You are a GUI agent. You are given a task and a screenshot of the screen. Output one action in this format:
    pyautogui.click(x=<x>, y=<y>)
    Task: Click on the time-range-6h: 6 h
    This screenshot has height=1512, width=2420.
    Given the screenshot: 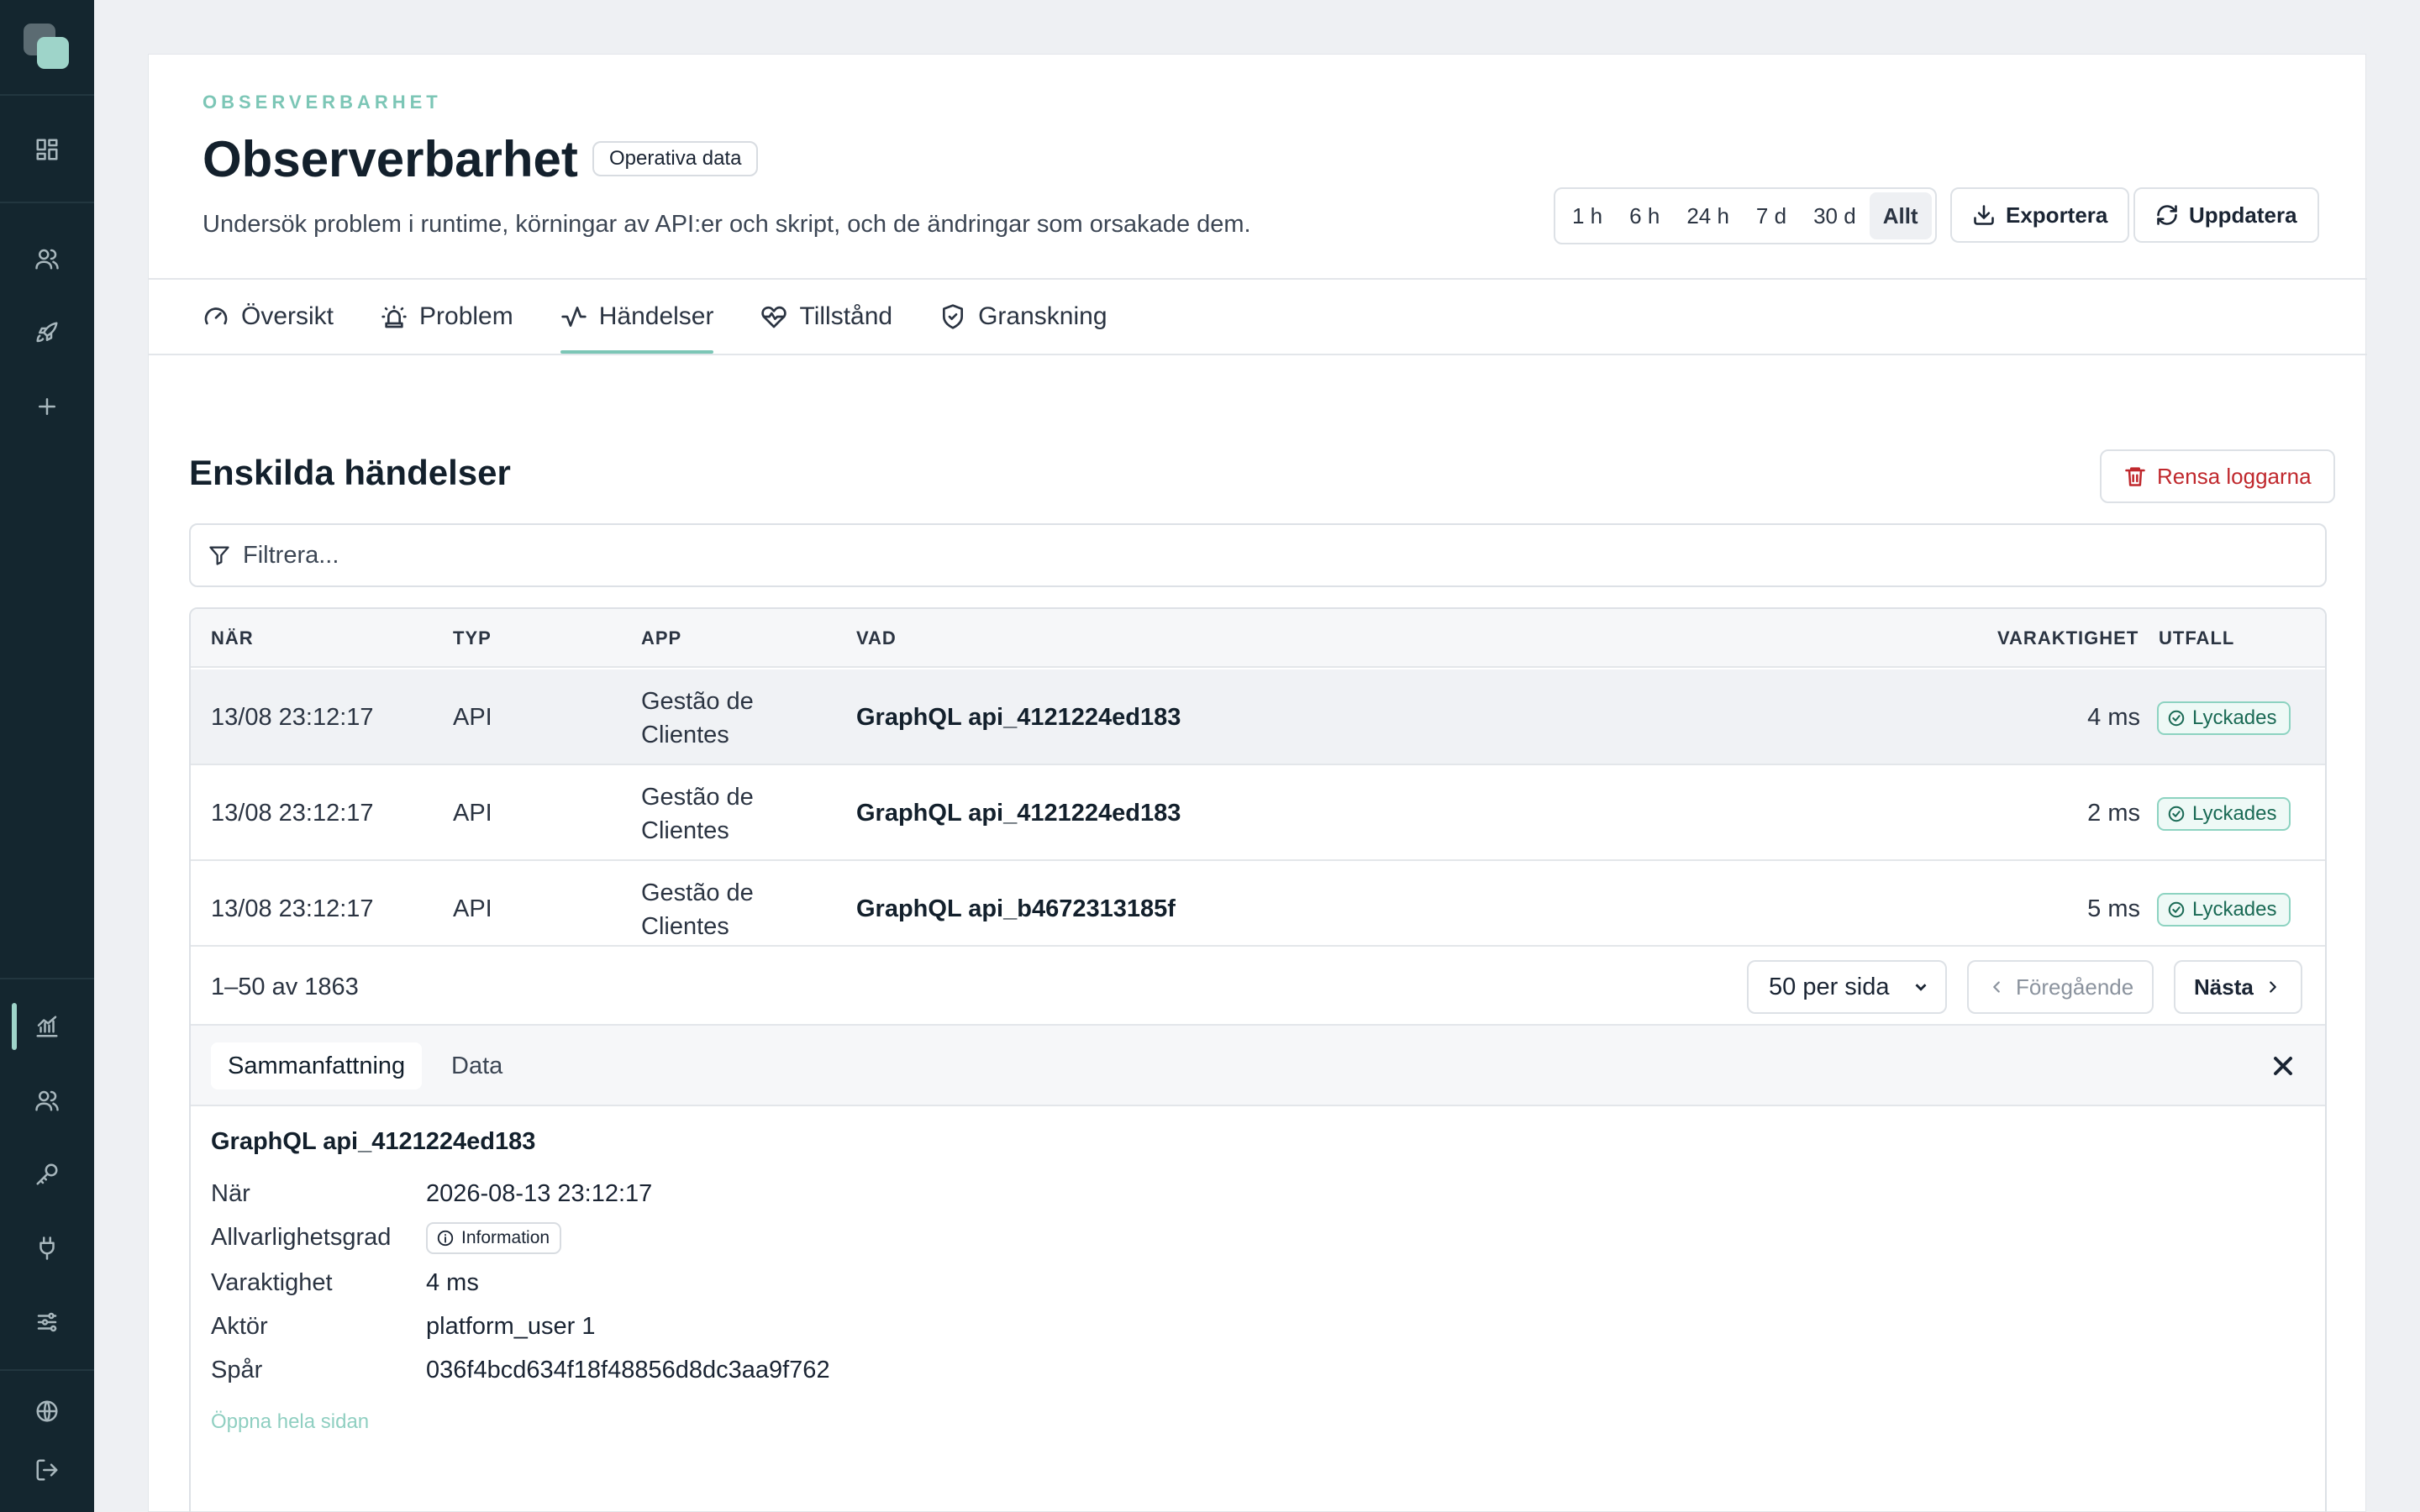 What is the action you would take?
    pyautogui.click(x=1645, y=215)
    